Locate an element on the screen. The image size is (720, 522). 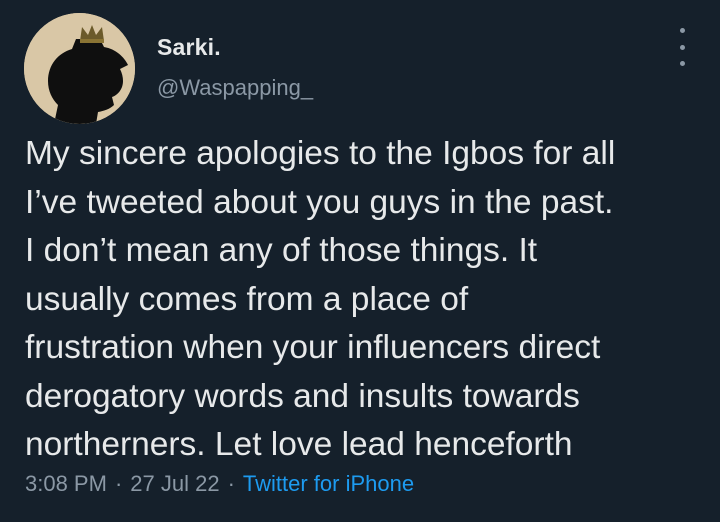
tweet-meta: 3:08 PM · 27 Jul 22 · Twitter for iPhone is located at coordinates (219, 484).